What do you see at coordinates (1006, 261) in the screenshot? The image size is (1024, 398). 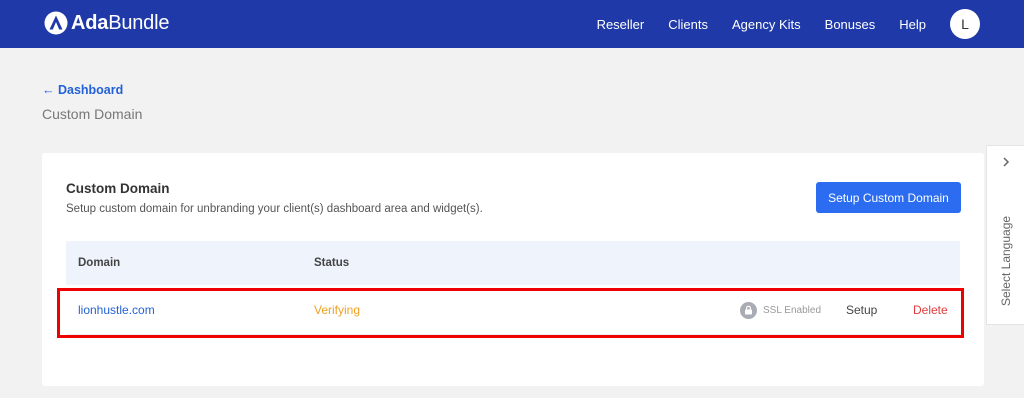 I see `select-language-label: Select Language` at bounding box center [1006, 261].